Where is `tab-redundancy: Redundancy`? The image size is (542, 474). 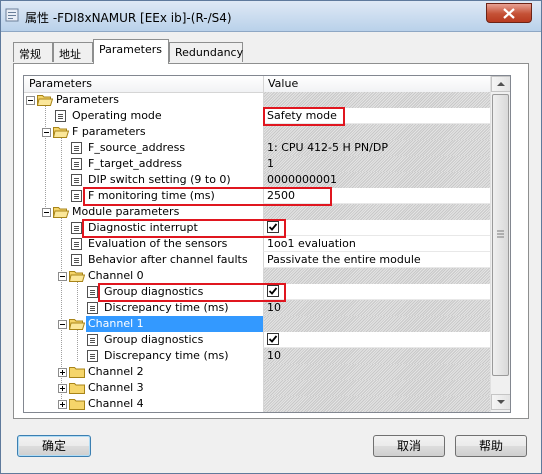 tab-redundancy: Redundancy is located at coordinates (206, 52).